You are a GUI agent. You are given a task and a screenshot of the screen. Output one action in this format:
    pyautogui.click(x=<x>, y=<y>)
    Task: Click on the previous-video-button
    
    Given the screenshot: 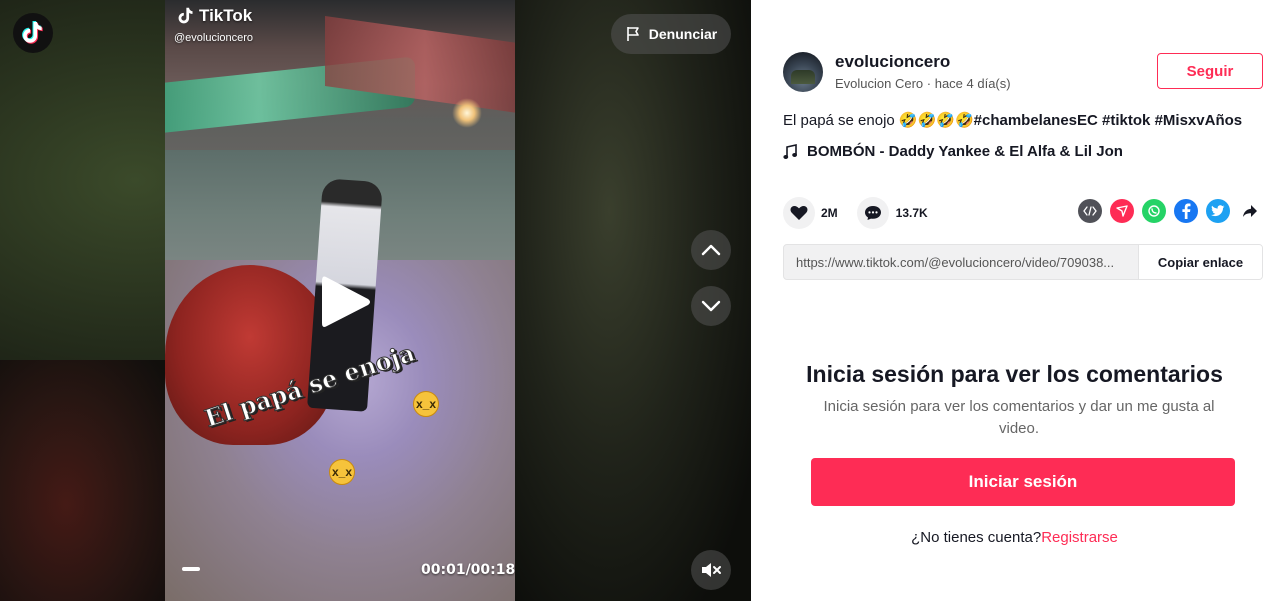 What is the action you would take?
    pyautogui.click(x=711, y=250)
    